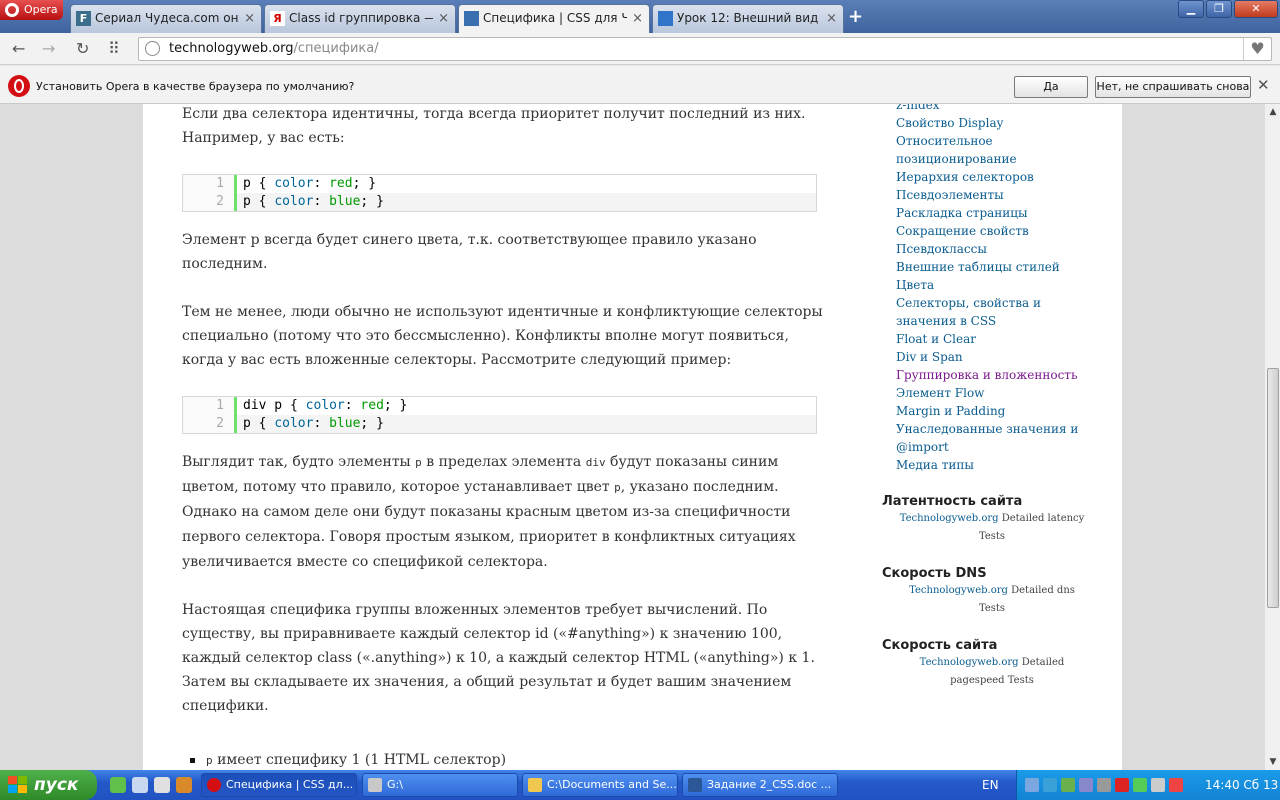  Describe the element at coordinates (936, 339) in the screenshot. I see `sidebar-link: Float и Clear` at that location.